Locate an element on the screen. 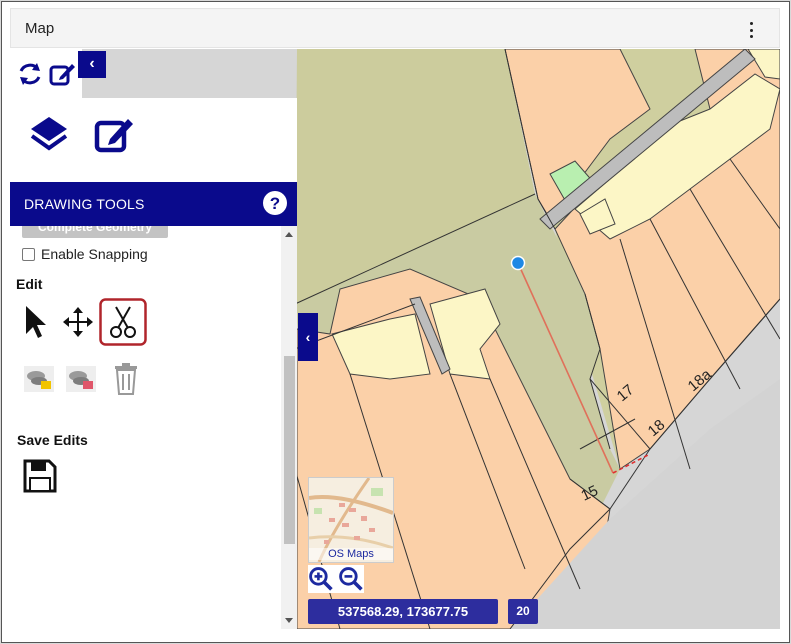 The image size is (791, 644). layers-icon is located at coordinates (49, 135).